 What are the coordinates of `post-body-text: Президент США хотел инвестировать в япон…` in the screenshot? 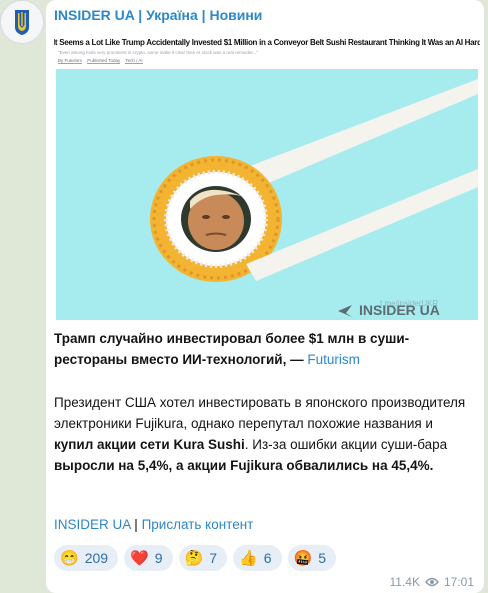 It's located at (260, 413).